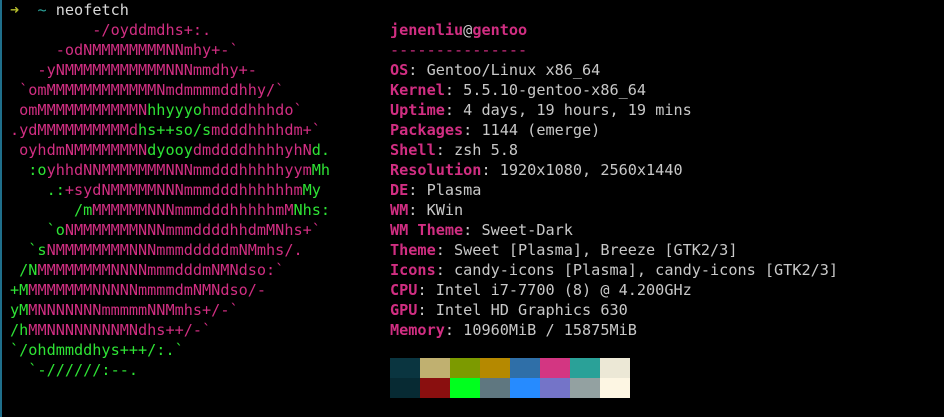  What do you see at coordinates (596, 250) in the screenshot?
I see `info-value: Sweet [Plasma], Breeze [GTK2/3]` at bounding box center [596, 250].